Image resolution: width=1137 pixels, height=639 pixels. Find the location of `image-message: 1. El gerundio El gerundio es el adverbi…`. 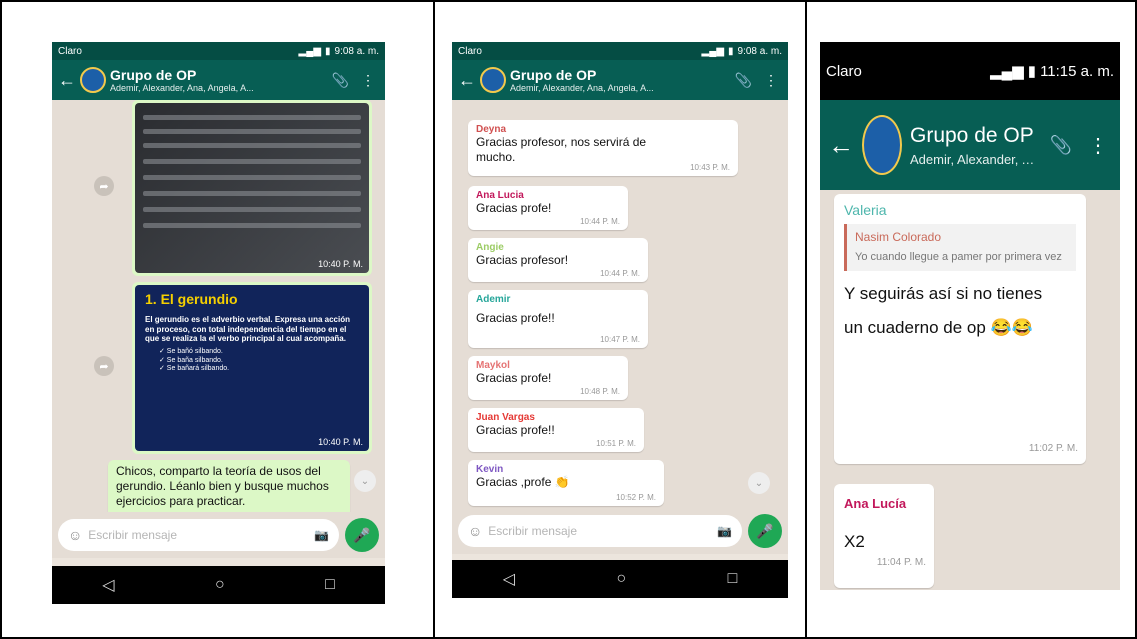

image-message: 1. El gerundio El gerundio es el adverbi… is located at coordinates (252, 368).